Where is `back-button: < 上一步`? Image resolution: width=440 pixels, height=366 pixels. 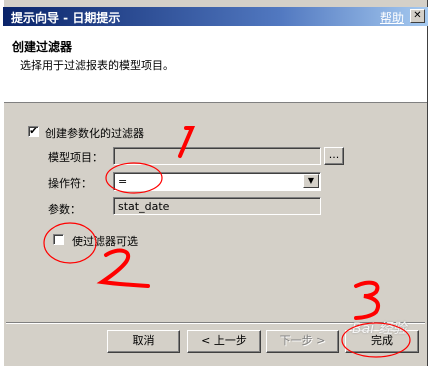
back-button: < 上一步 is located at coordinates (224, 341).